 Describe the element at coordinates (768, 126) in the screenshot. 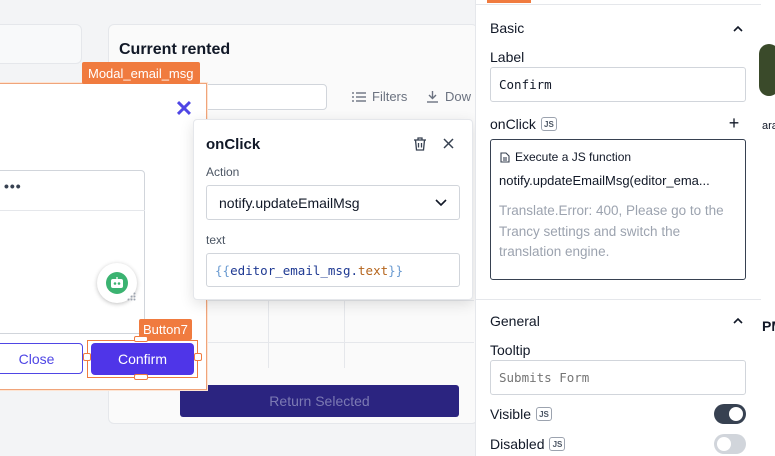

I see `peek-text: ara` at that location.